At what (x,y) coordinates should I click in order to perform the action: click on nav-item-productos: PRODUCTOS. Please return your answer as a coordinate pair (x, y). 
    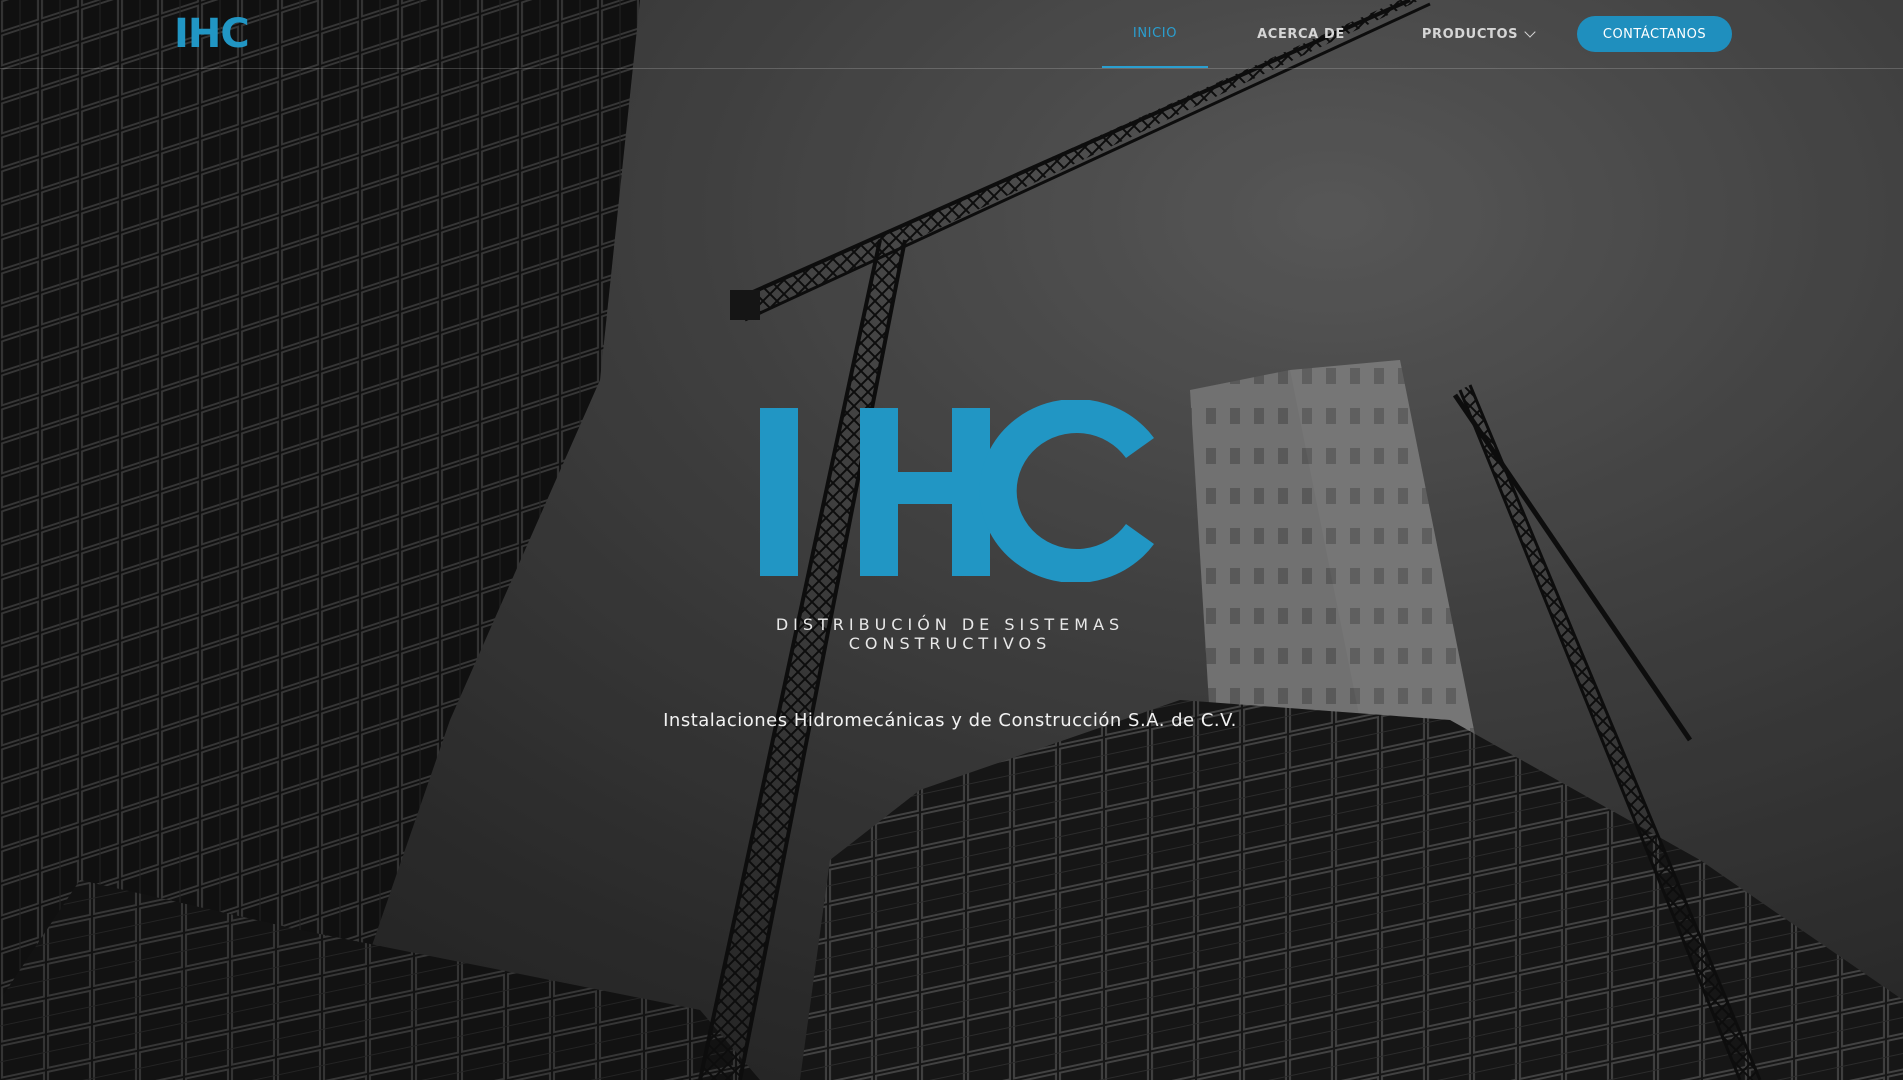
    Looking at the image, I should click on (1478, 34).